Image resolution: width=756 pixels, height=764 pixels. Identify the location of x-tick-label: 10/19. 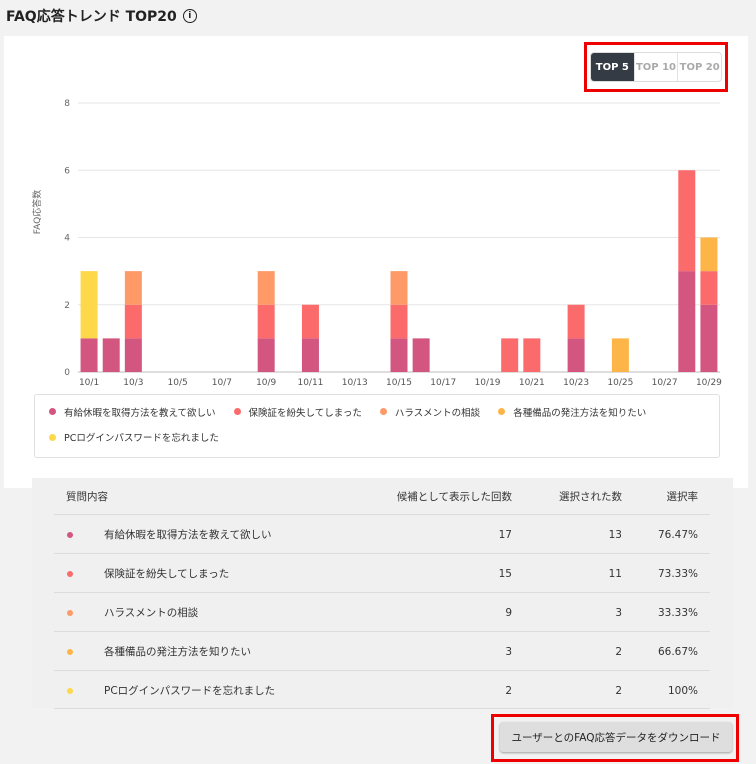
(488, 383).